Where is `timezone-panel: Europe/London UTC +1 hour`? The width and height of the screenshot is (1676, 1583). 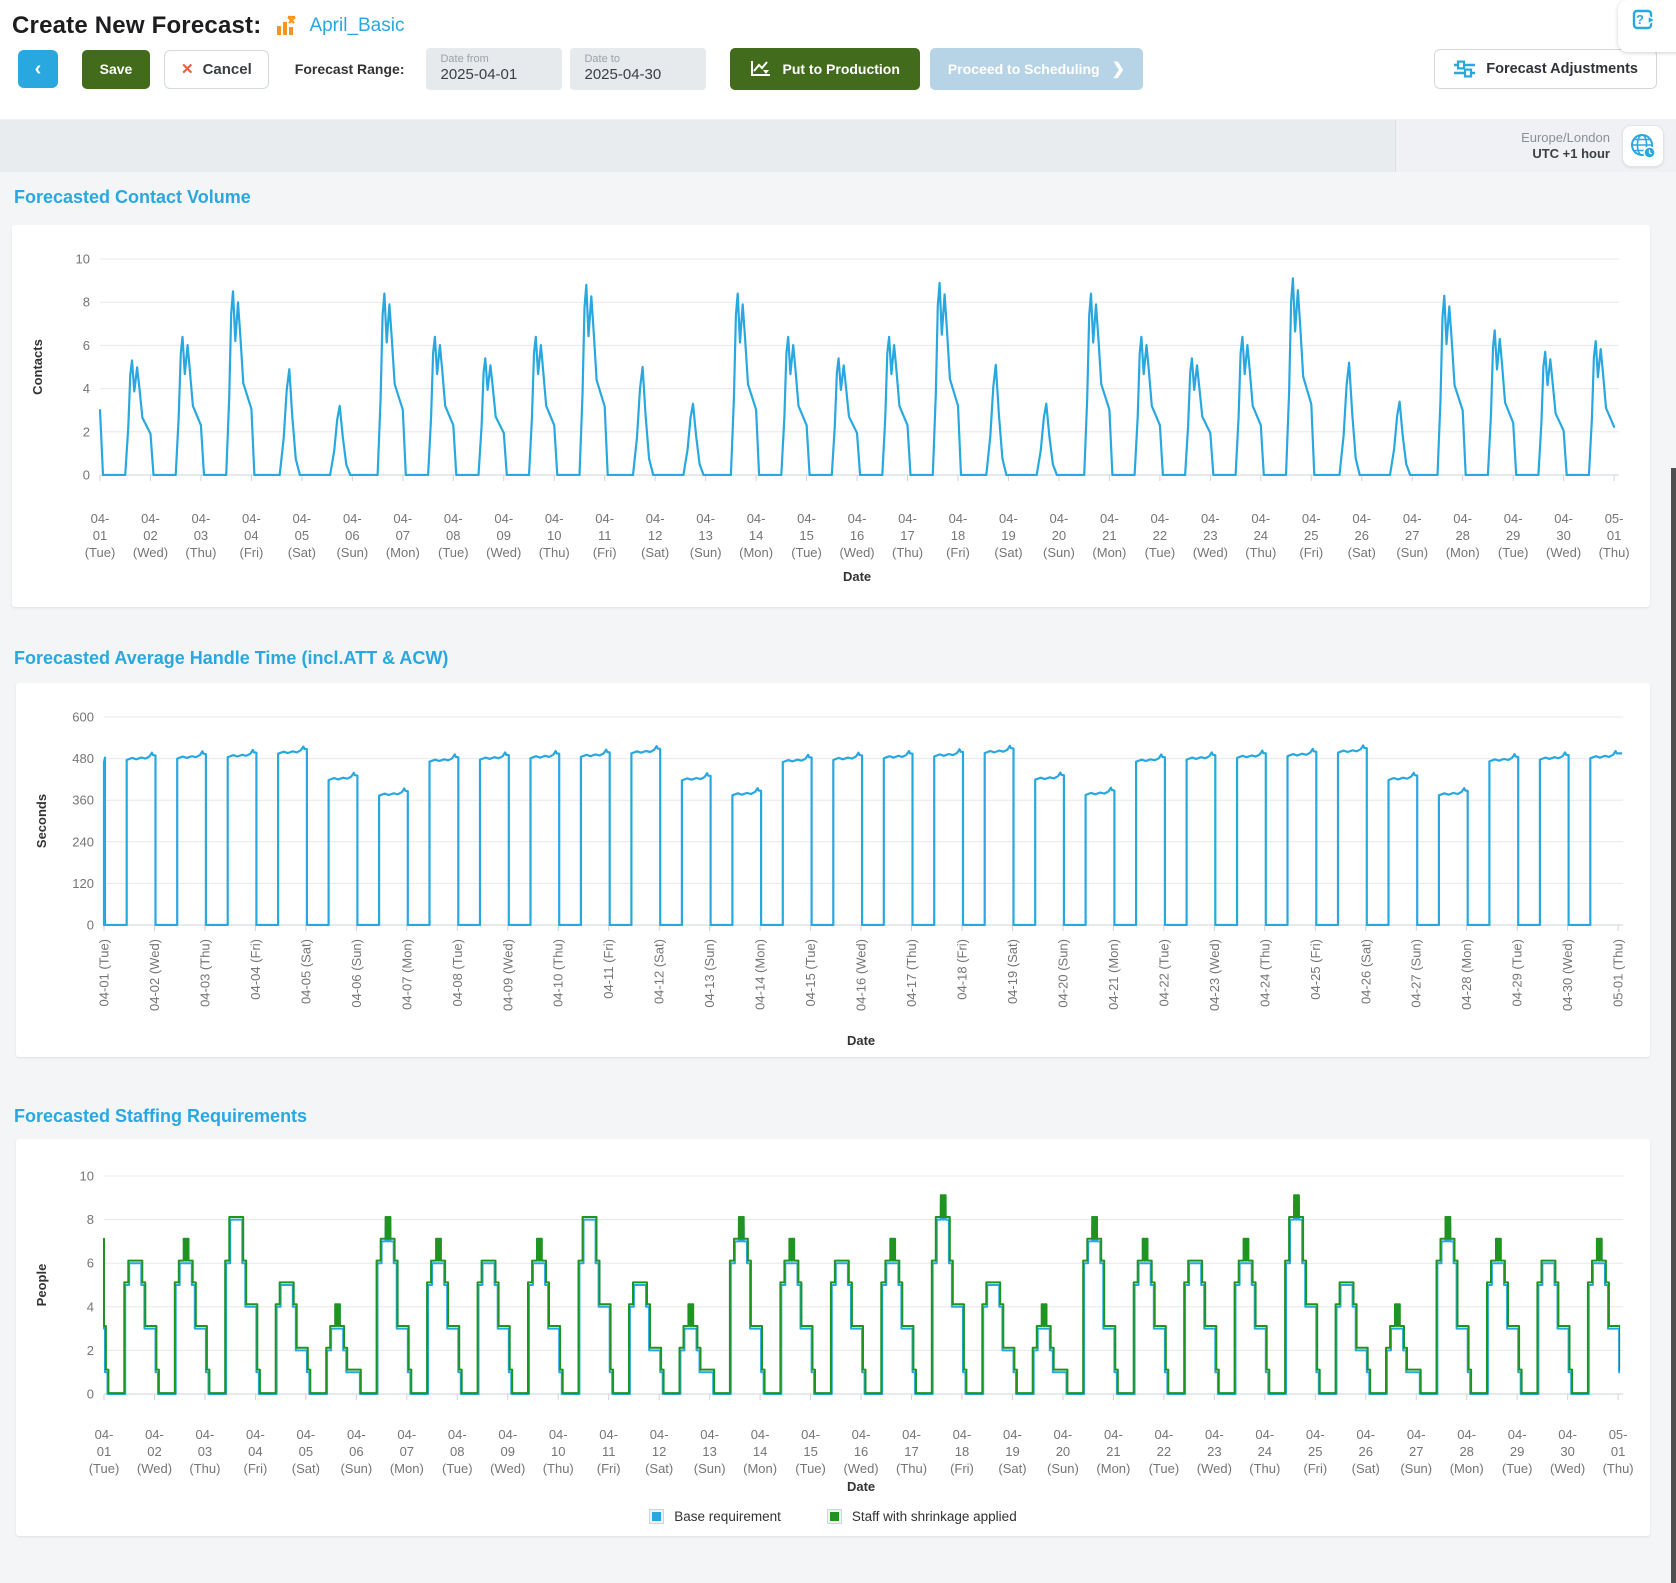
timezone-panel: Europe/London UTC +1 hour is located at coordinates (1535, 146).